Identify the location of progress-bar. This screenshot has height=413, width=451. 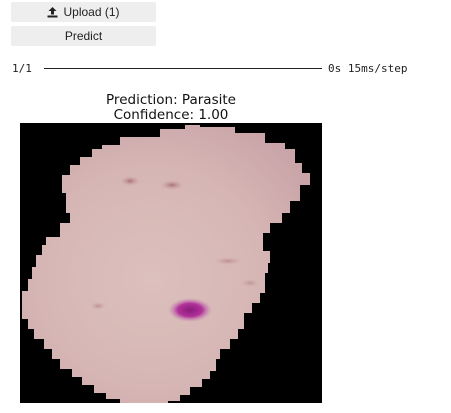
(183, 68).